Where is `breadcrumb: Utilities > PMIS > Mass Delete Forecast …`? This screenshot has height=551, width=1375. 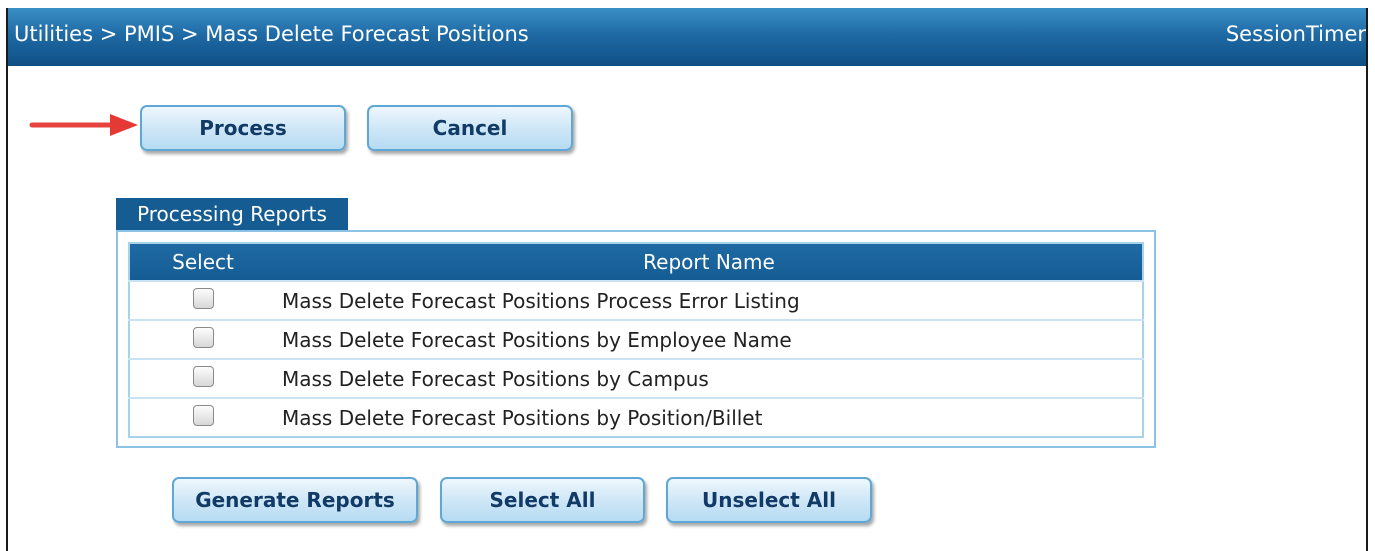 breadcrumb: Utilities > PMIS > Mass Delete Forecast … is located at coordinates (271, 34).